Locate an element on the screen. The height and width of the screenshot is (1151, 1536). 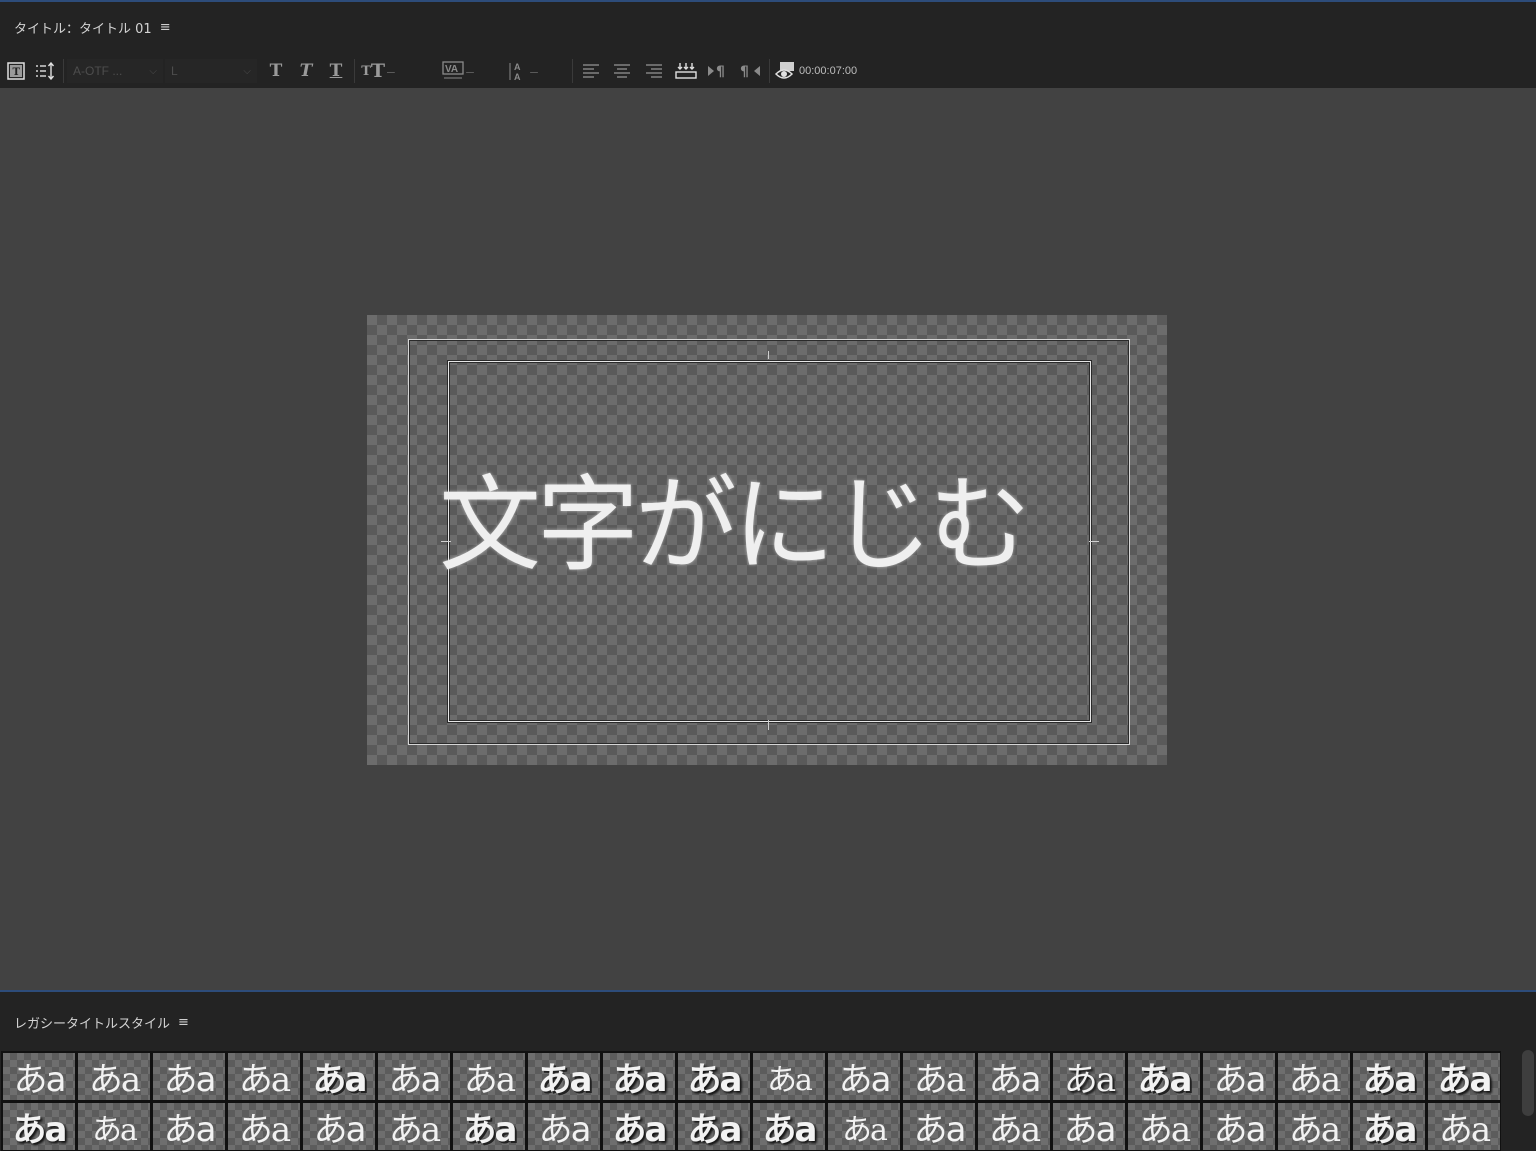
roll-crawl-options-icon is located at coordinates (45, 71).